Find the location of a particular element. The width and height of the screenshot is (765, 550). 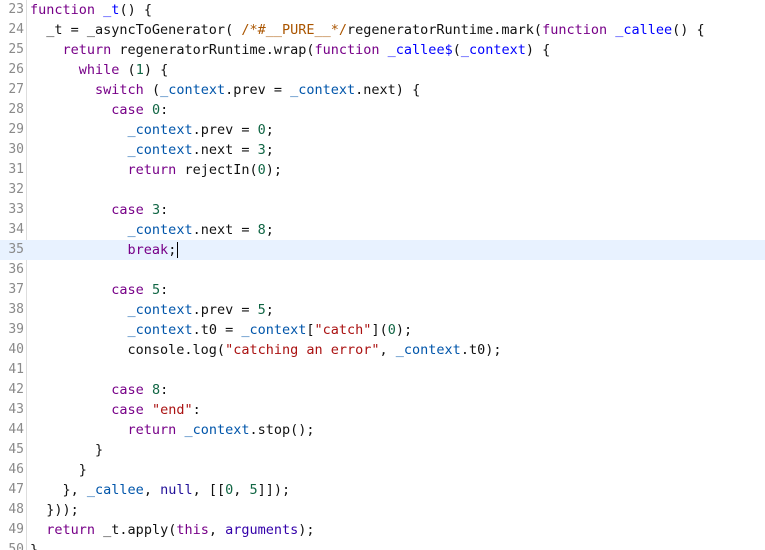

code-text: () { is located at coordinates (688, 30).